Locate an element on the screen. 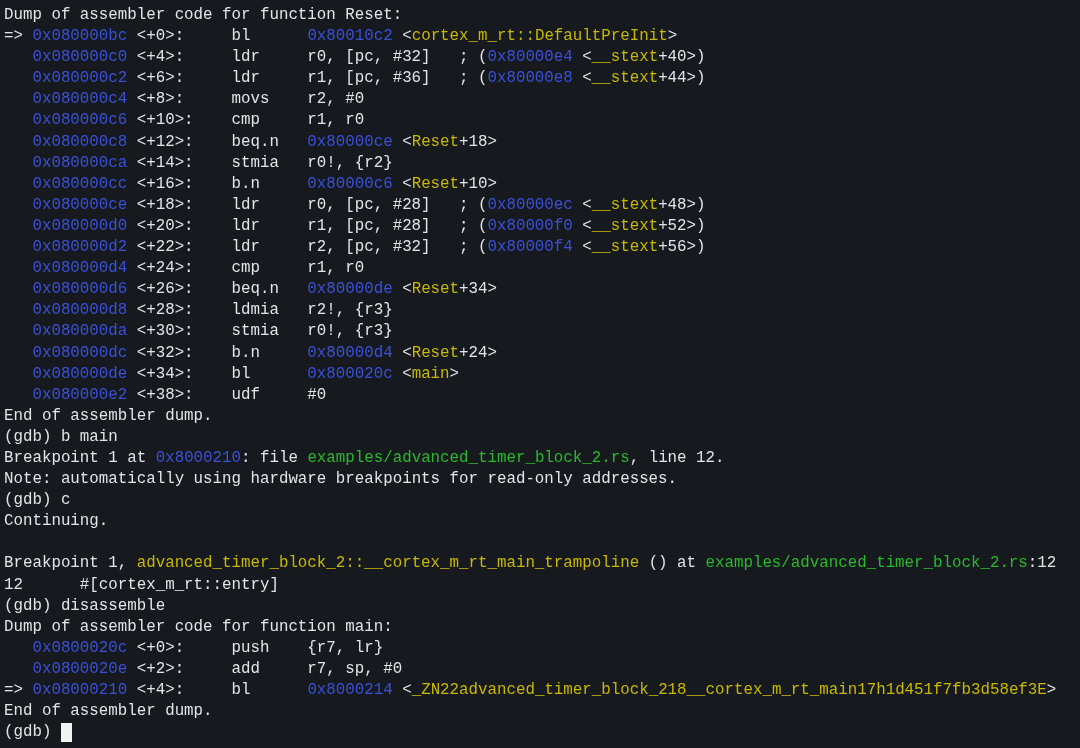  terminal-line: 0x080000d8 <+28>: ldmia r2!, {r3} is located at coordinates (212, 311).